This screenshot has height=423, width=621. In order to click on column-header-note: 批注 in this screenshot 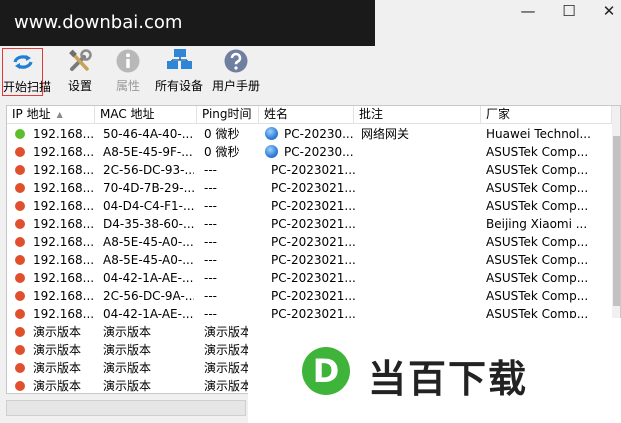, I will do `click(417, 115)`.